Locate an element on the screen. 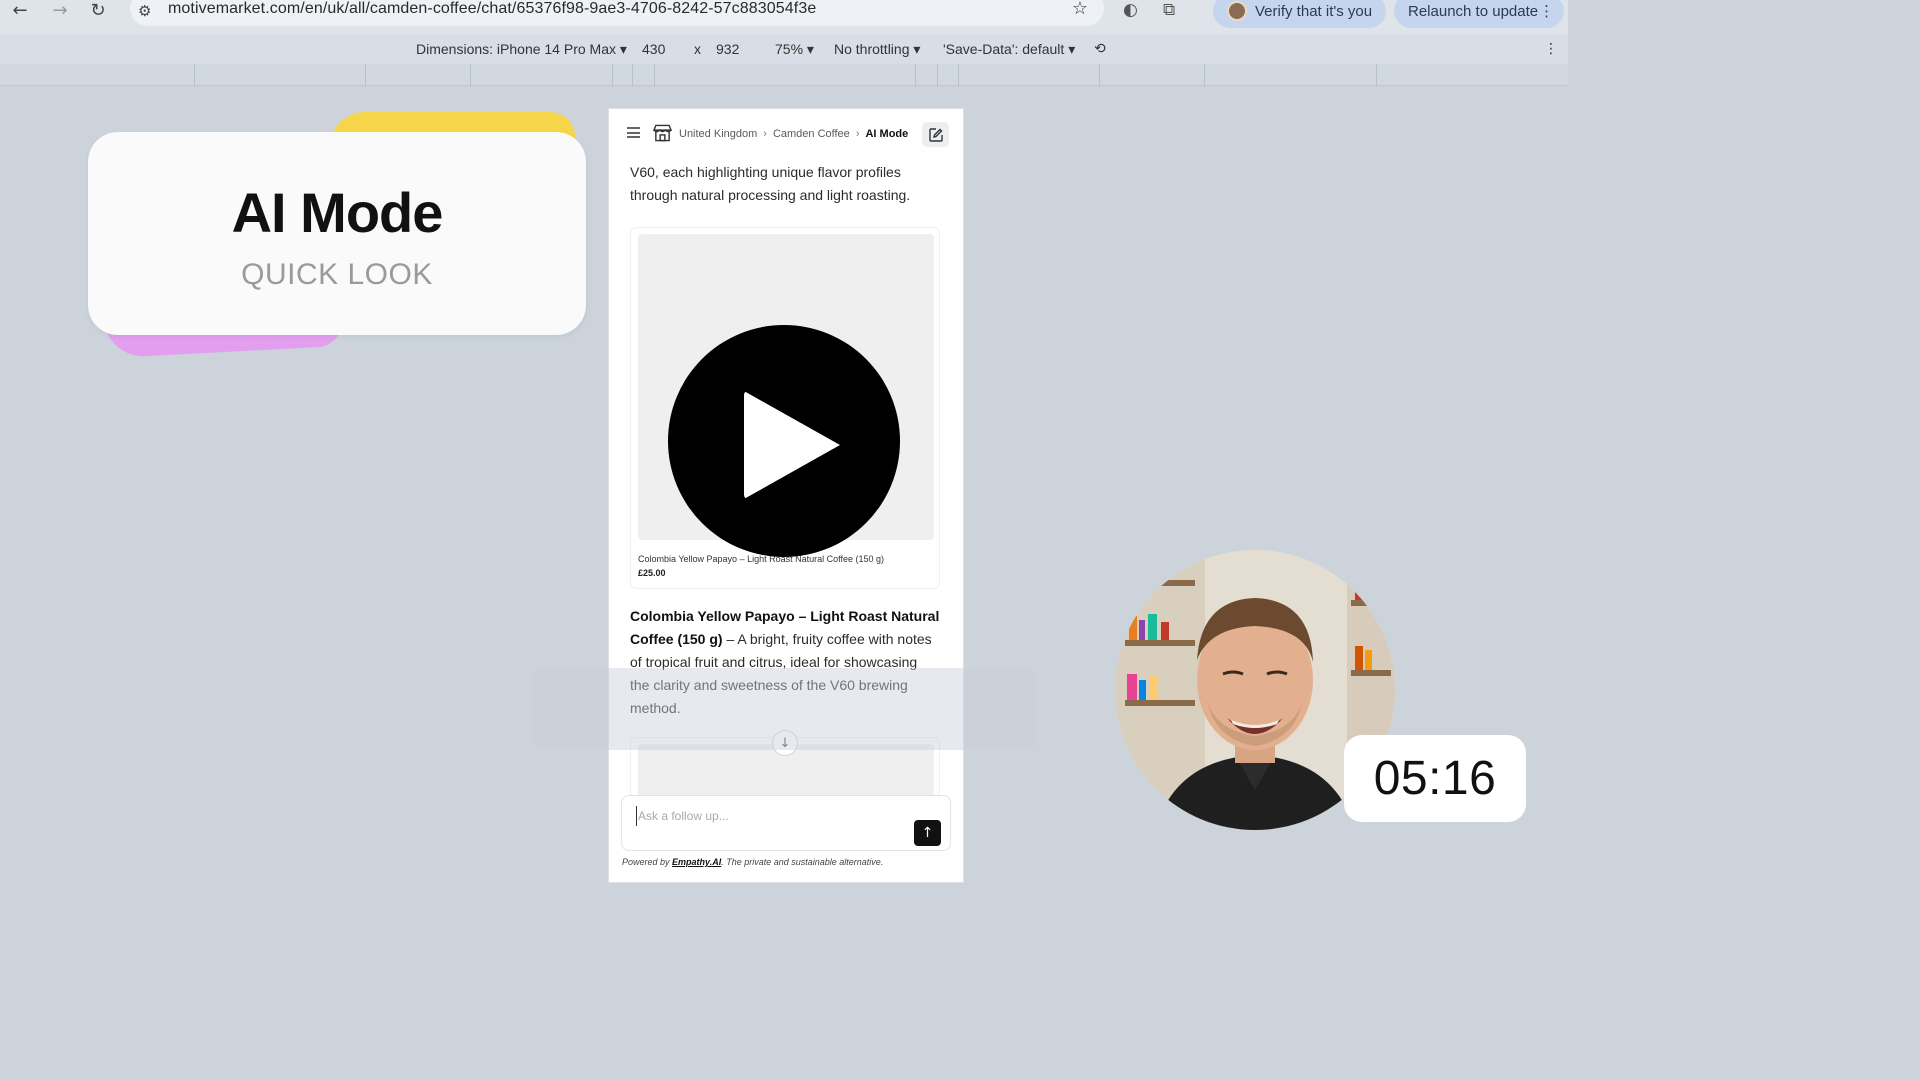 The height and width of the screenshot is (1080, 1920). chat-input-container: ↑ is located at coordinates (786, 823).